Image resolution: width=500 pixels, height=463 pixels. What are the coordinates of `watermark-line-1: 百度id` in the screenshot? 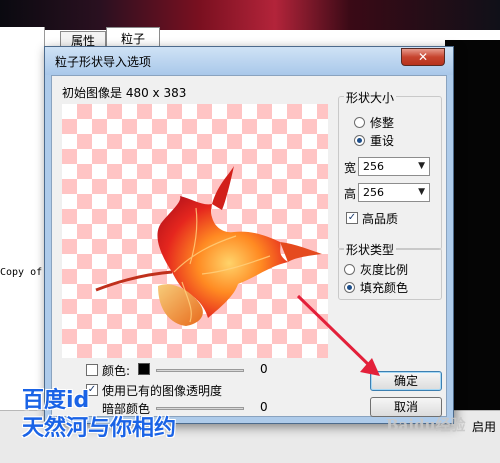 It's located at (56, 400).